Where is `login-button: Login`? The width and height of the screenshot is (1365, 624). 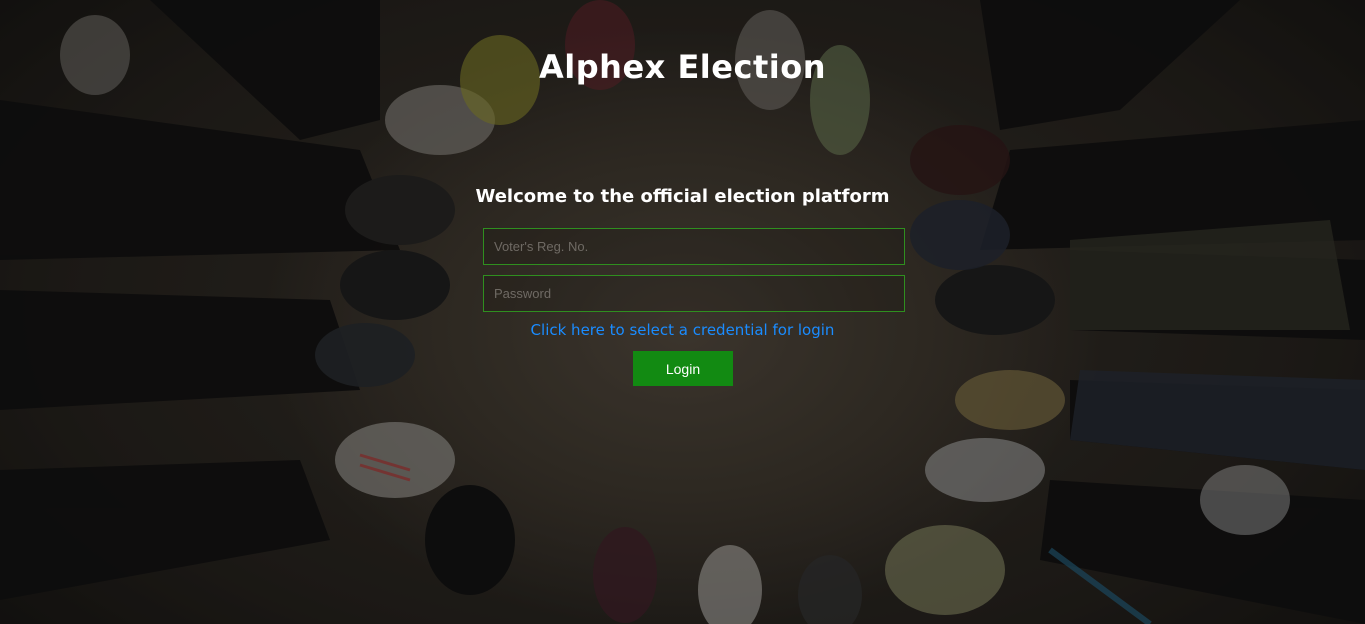 login-button: Login is located at coordinates (683, 368).